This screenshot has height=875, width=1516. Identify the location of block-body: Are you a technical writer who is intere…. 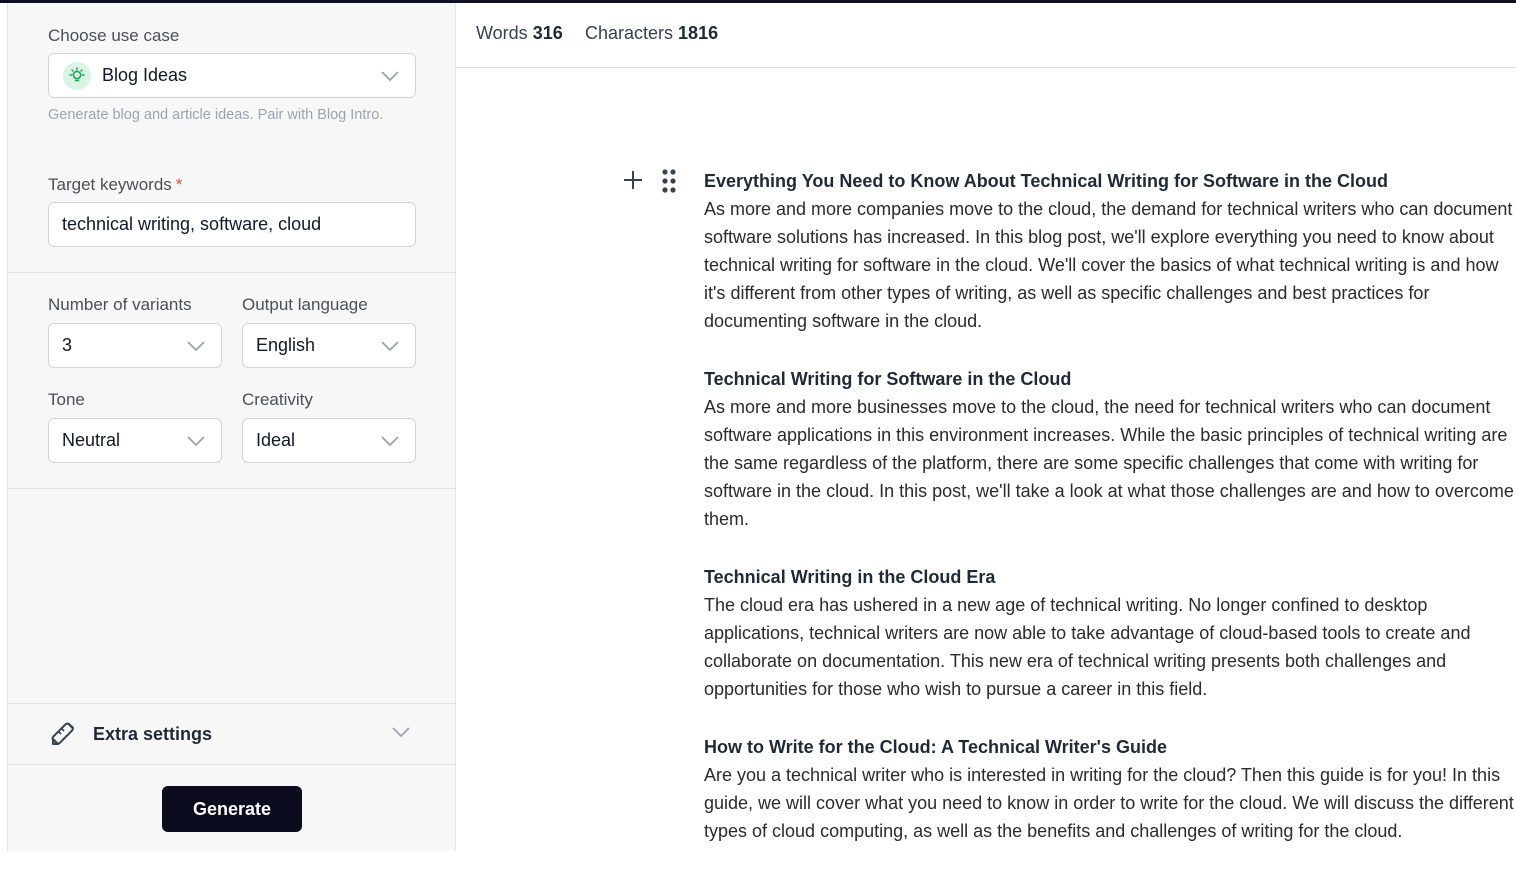
(1109, 803).